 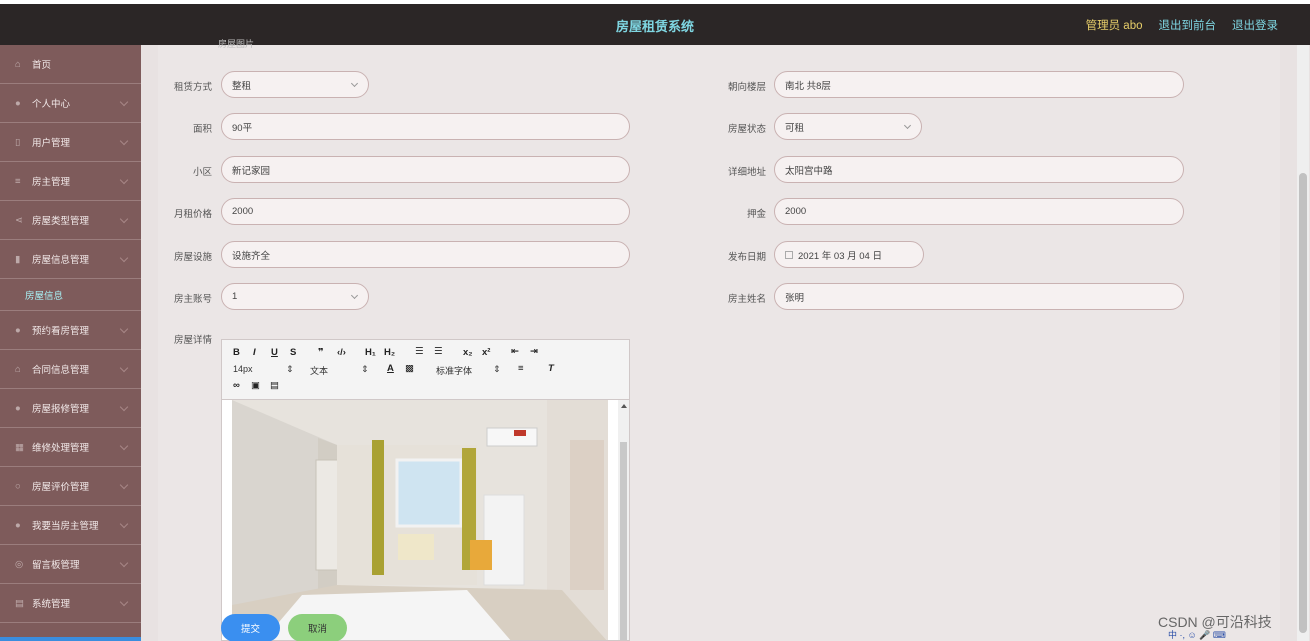 I want to click on sidebar-subitem-house-info: 房屋信息, so click(x=70, y=295).